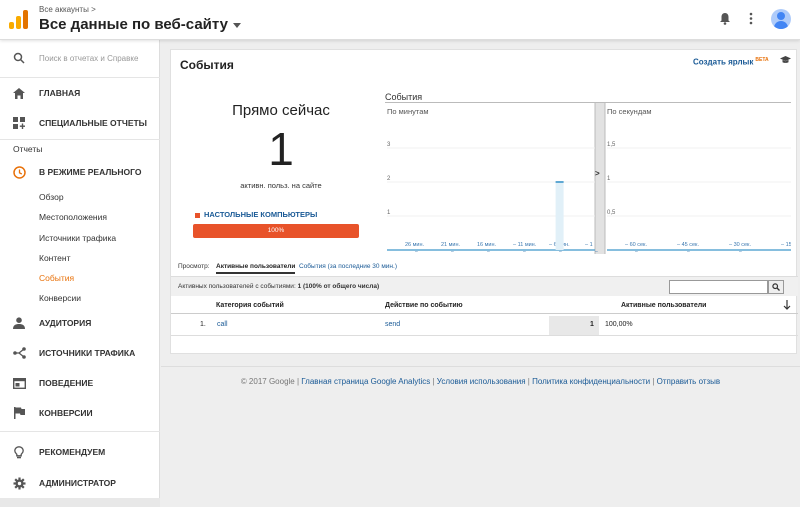 The height and width of the screenshot is (507, 800). I want to click on sidebar-item-recommended: РЕКОМЕНДУЕМ, so click(80, 452).